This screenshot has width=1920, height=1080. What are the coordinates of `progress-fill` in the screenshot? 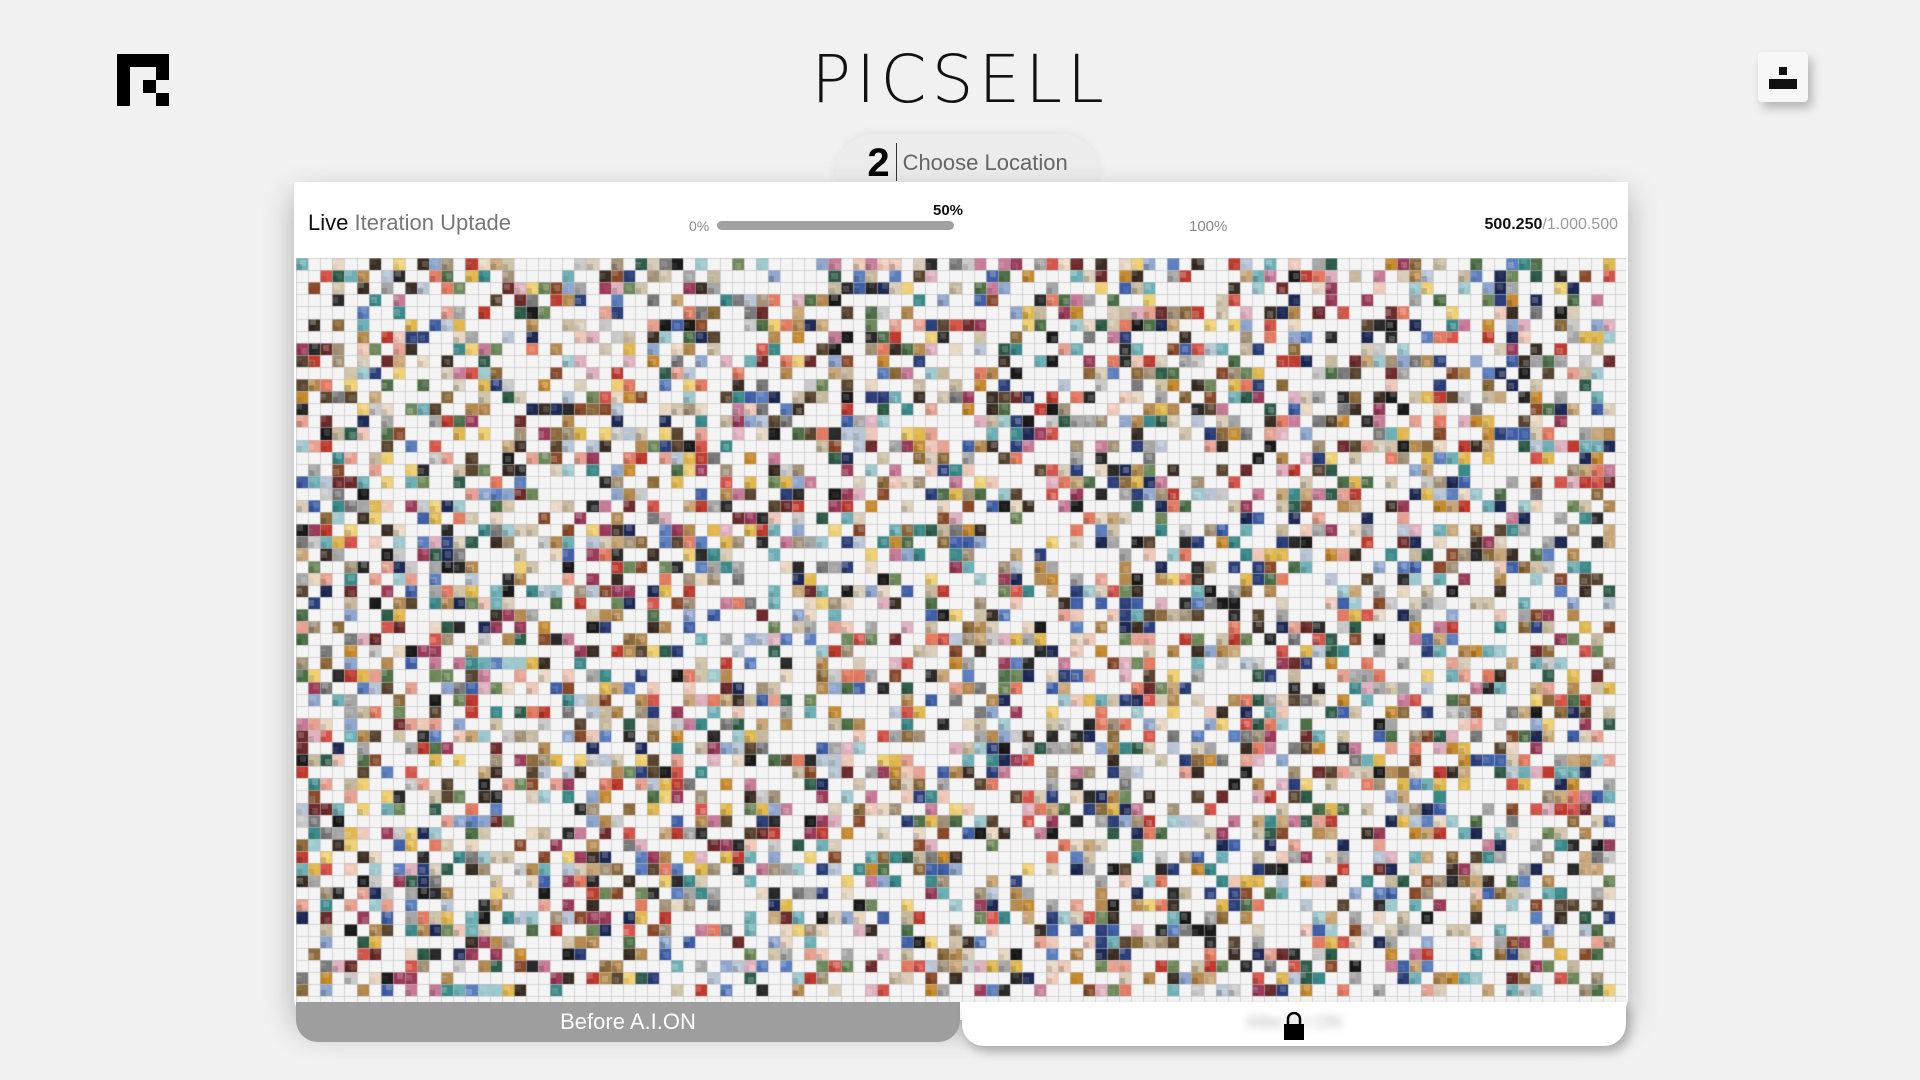 It's located at (835, 225).